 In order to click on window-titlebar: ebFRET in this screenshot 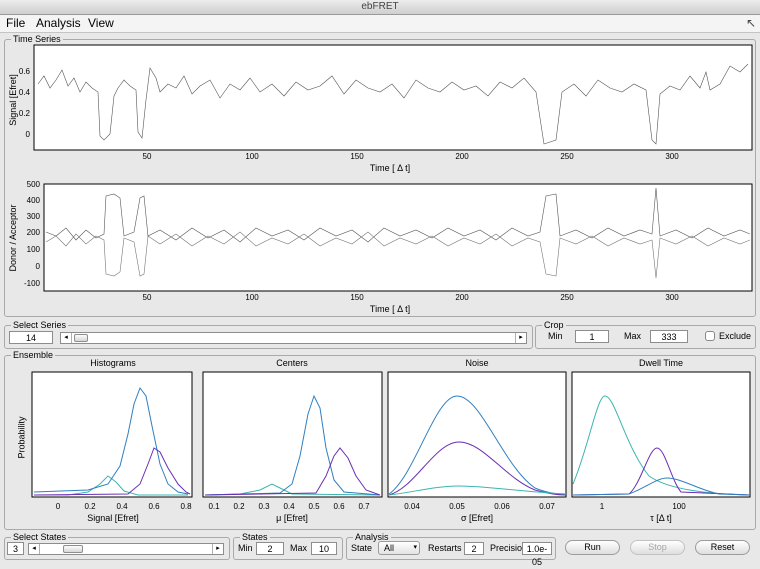, I will do `click(380, 7)`.